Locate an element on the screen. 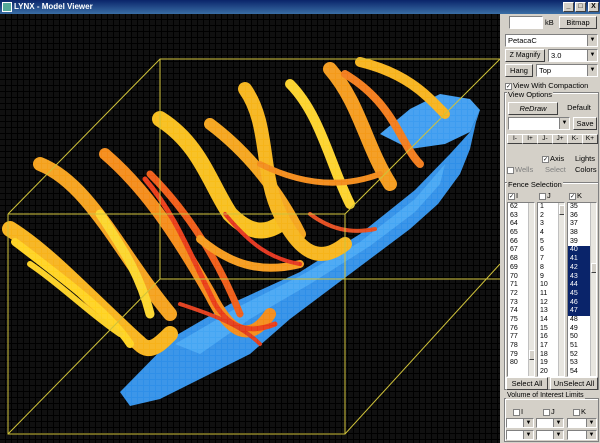 This screenshot has height=443, width=600. hang-value: Top is located at coordinates (545, 70).